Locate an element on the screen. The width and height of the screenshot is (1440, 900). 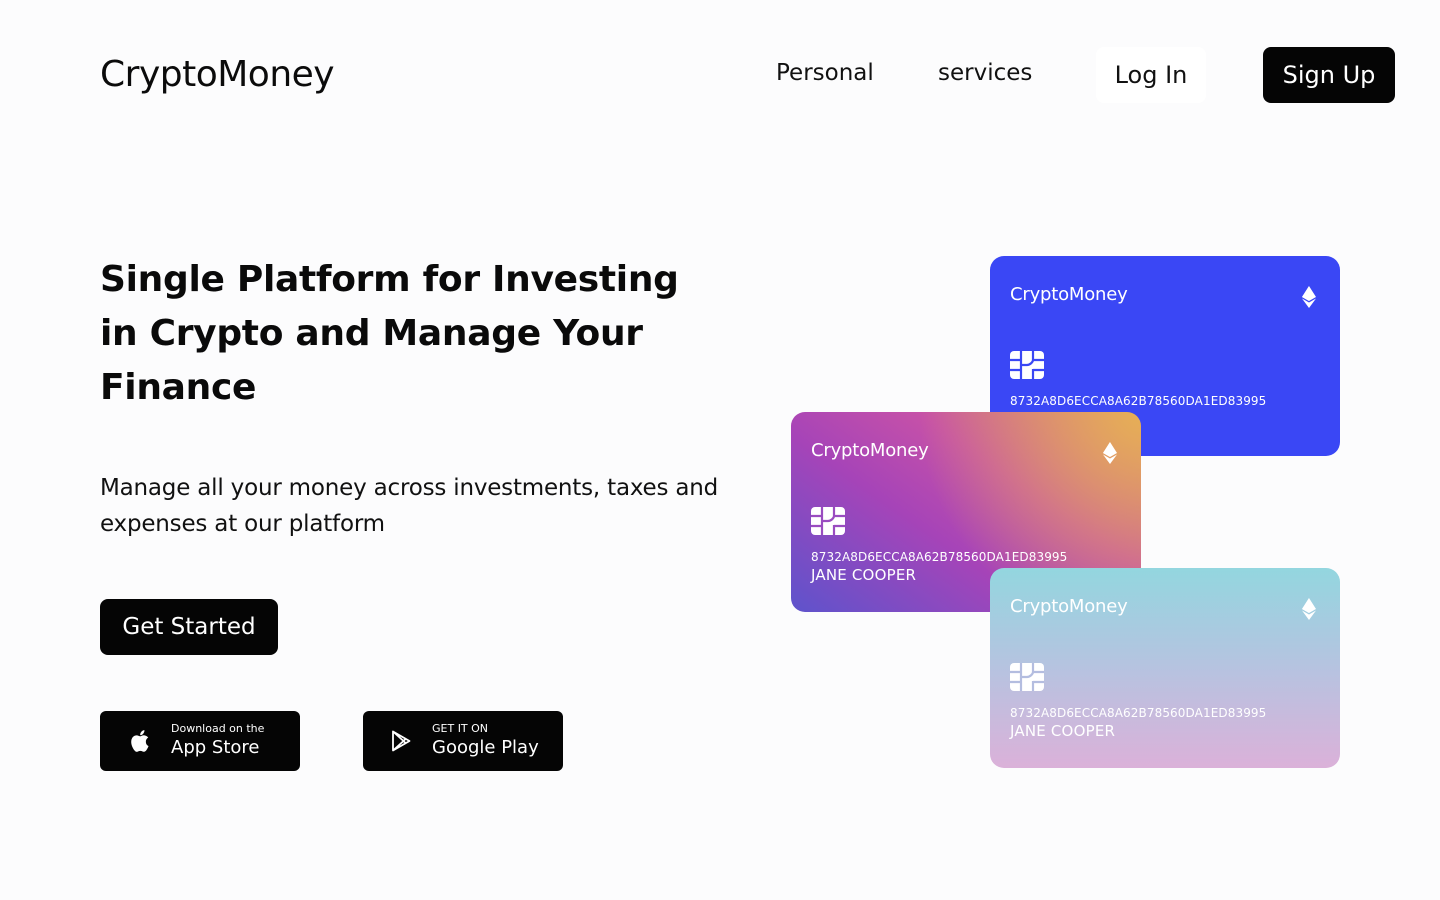
logo: CryptoMoney is located at coordinates (217, 74).